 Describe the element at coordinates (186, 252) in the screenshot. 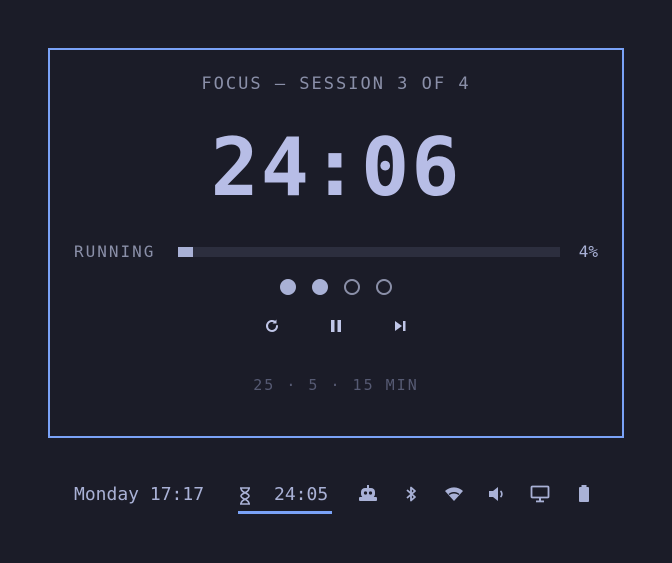

I see `progress-fill` at that location.